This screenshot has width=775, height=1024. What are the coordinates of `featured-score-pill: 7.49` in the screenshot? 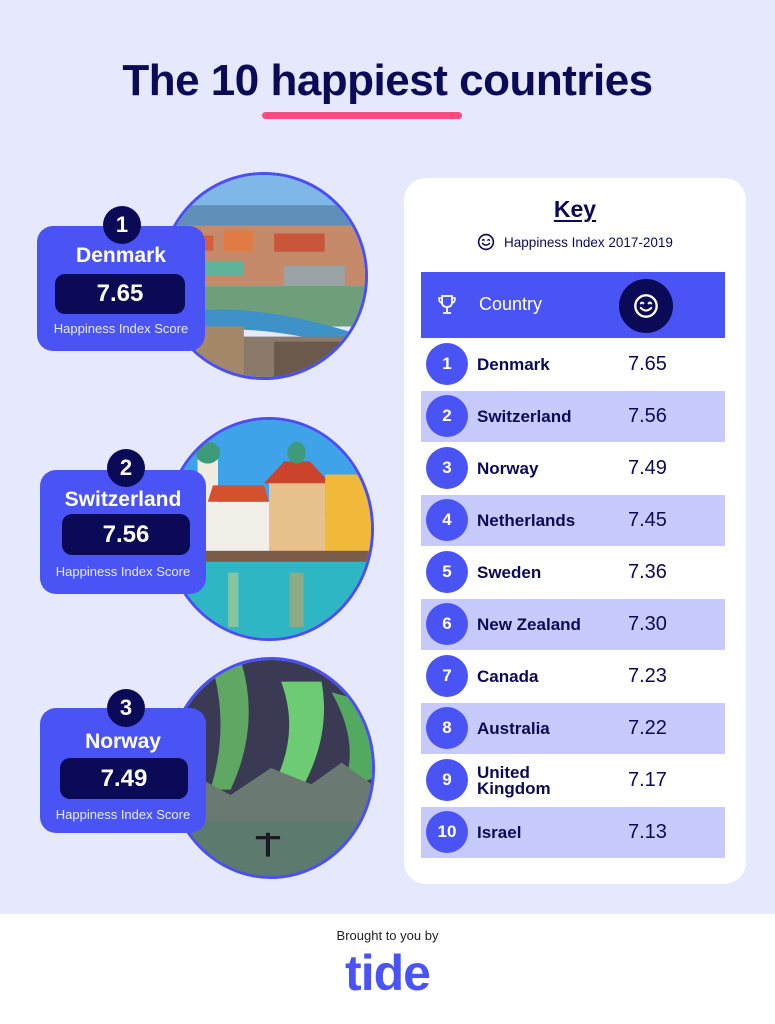 It's located at (124, 778).